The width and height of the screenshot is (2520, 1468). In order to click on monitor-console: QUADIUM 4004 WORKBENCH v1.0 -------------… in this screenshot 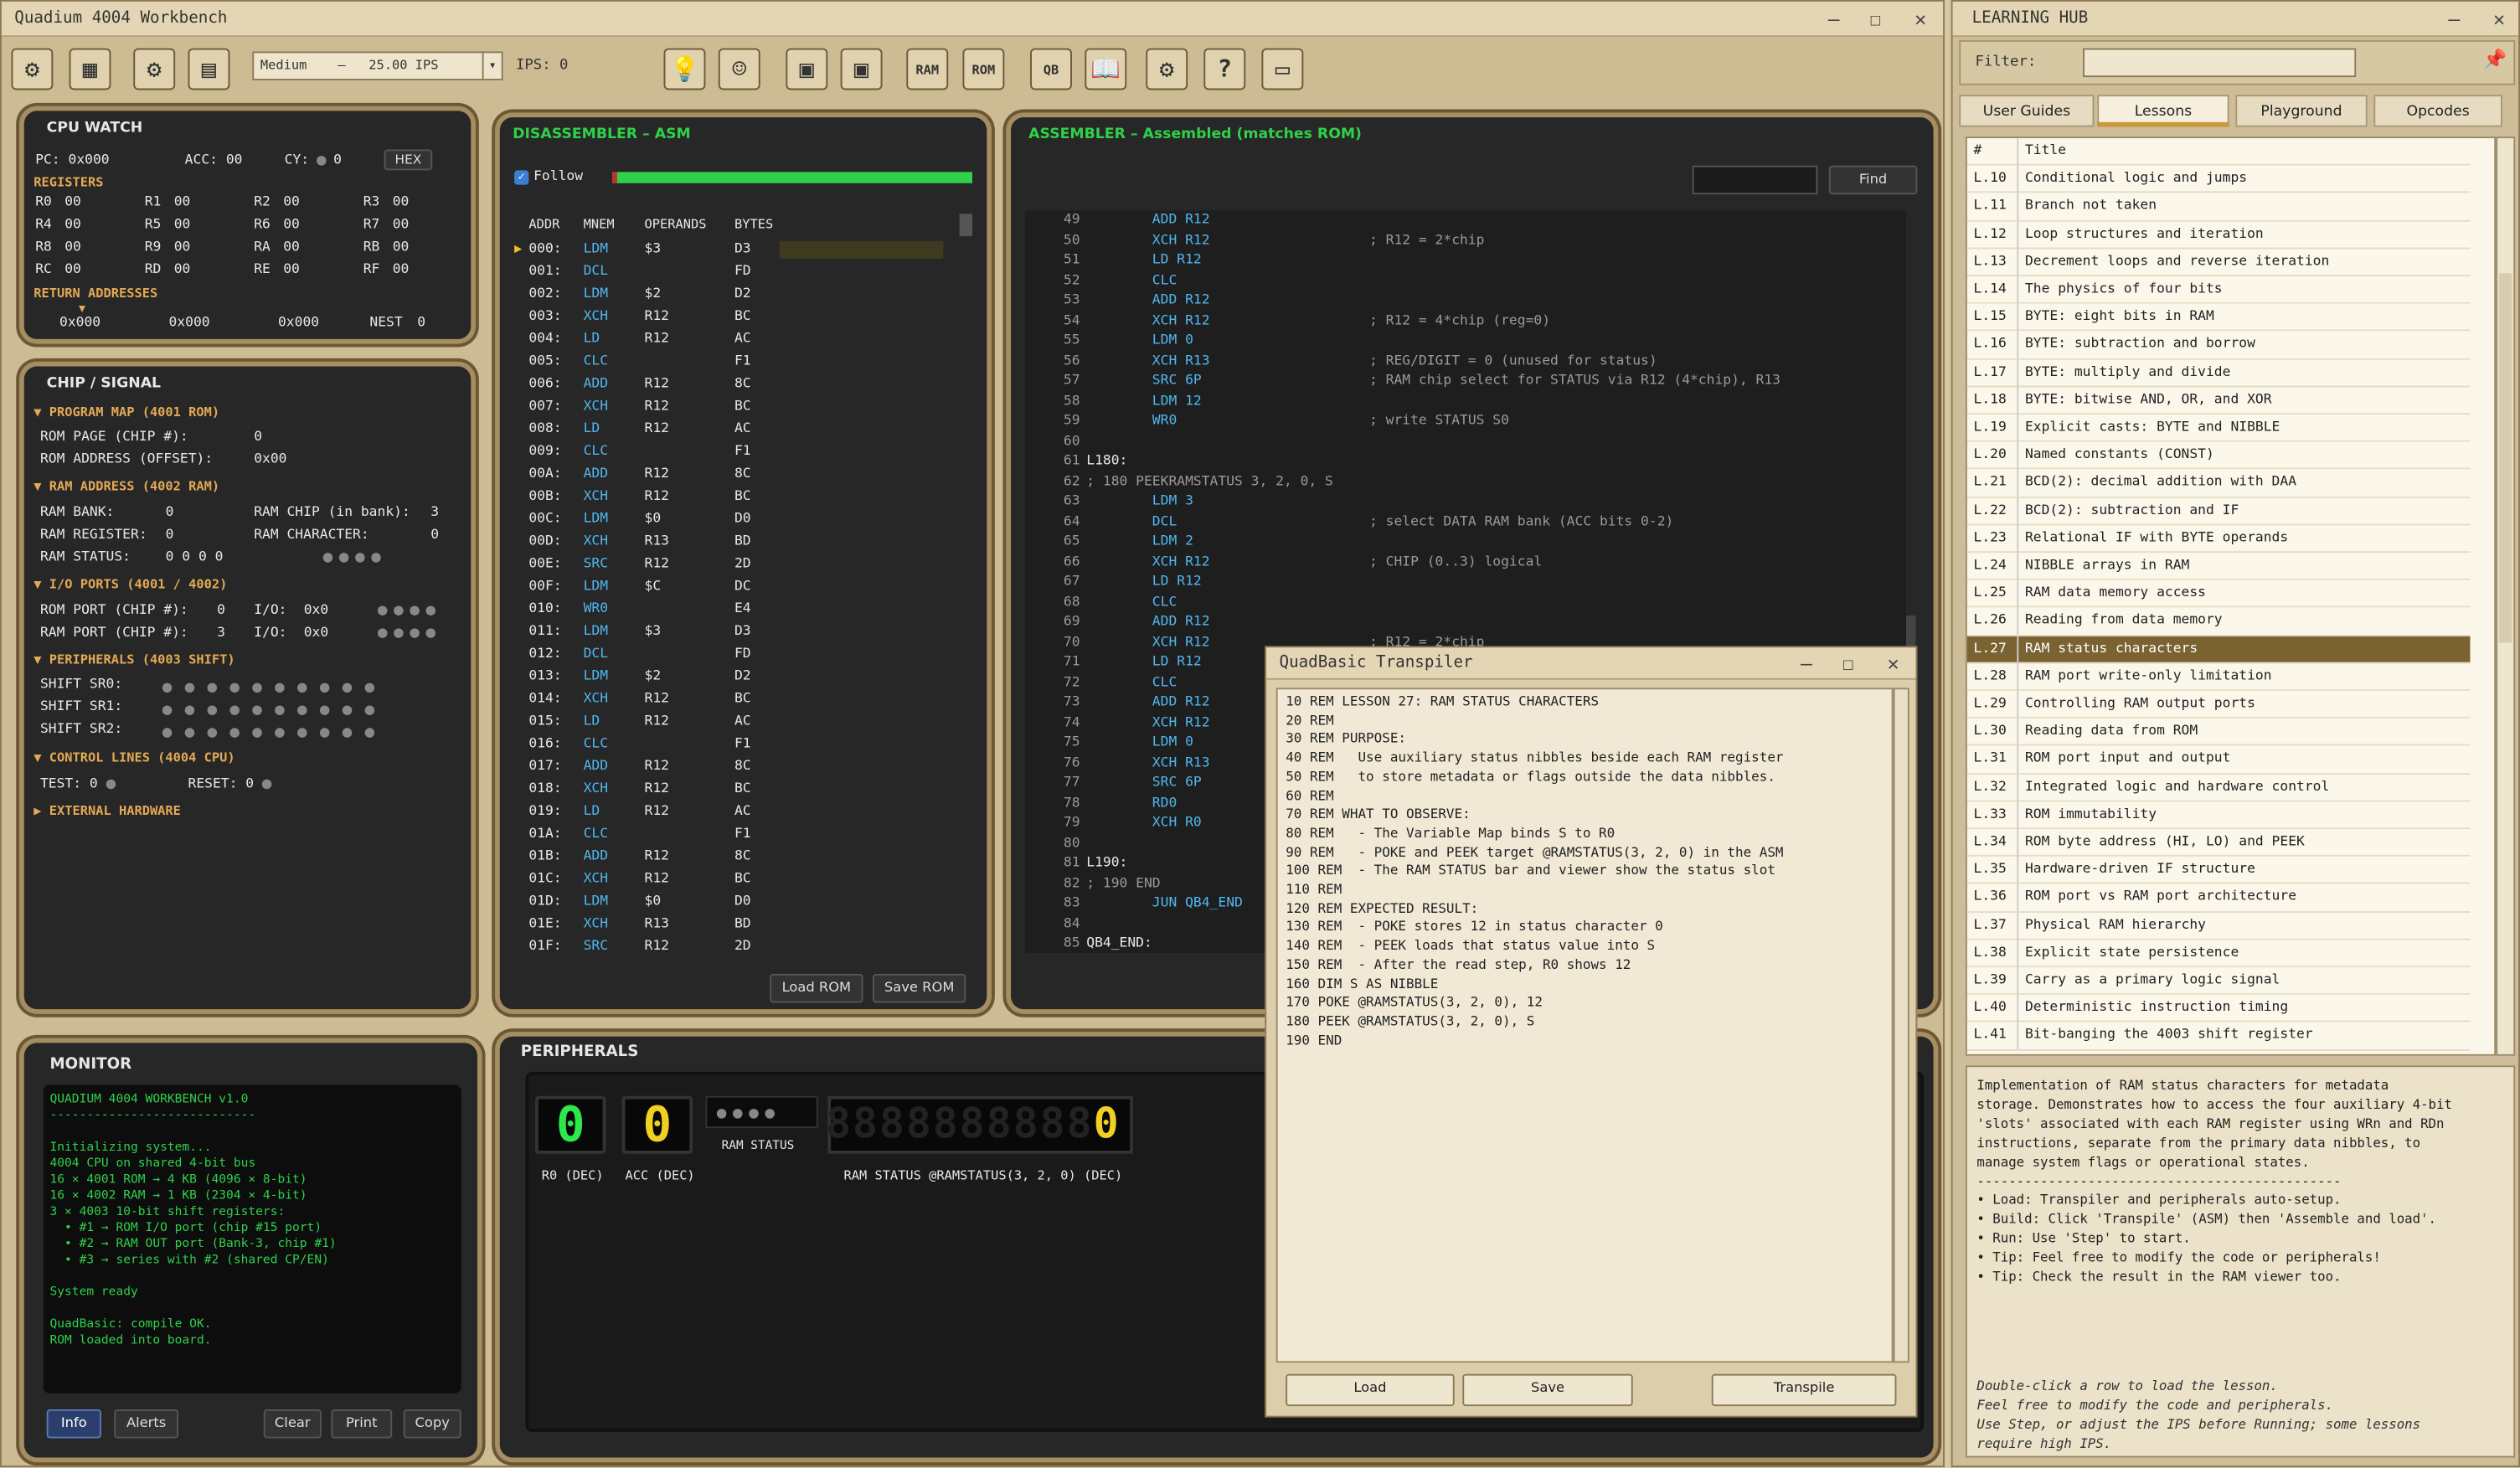, I will do `click(252, 1238)`.